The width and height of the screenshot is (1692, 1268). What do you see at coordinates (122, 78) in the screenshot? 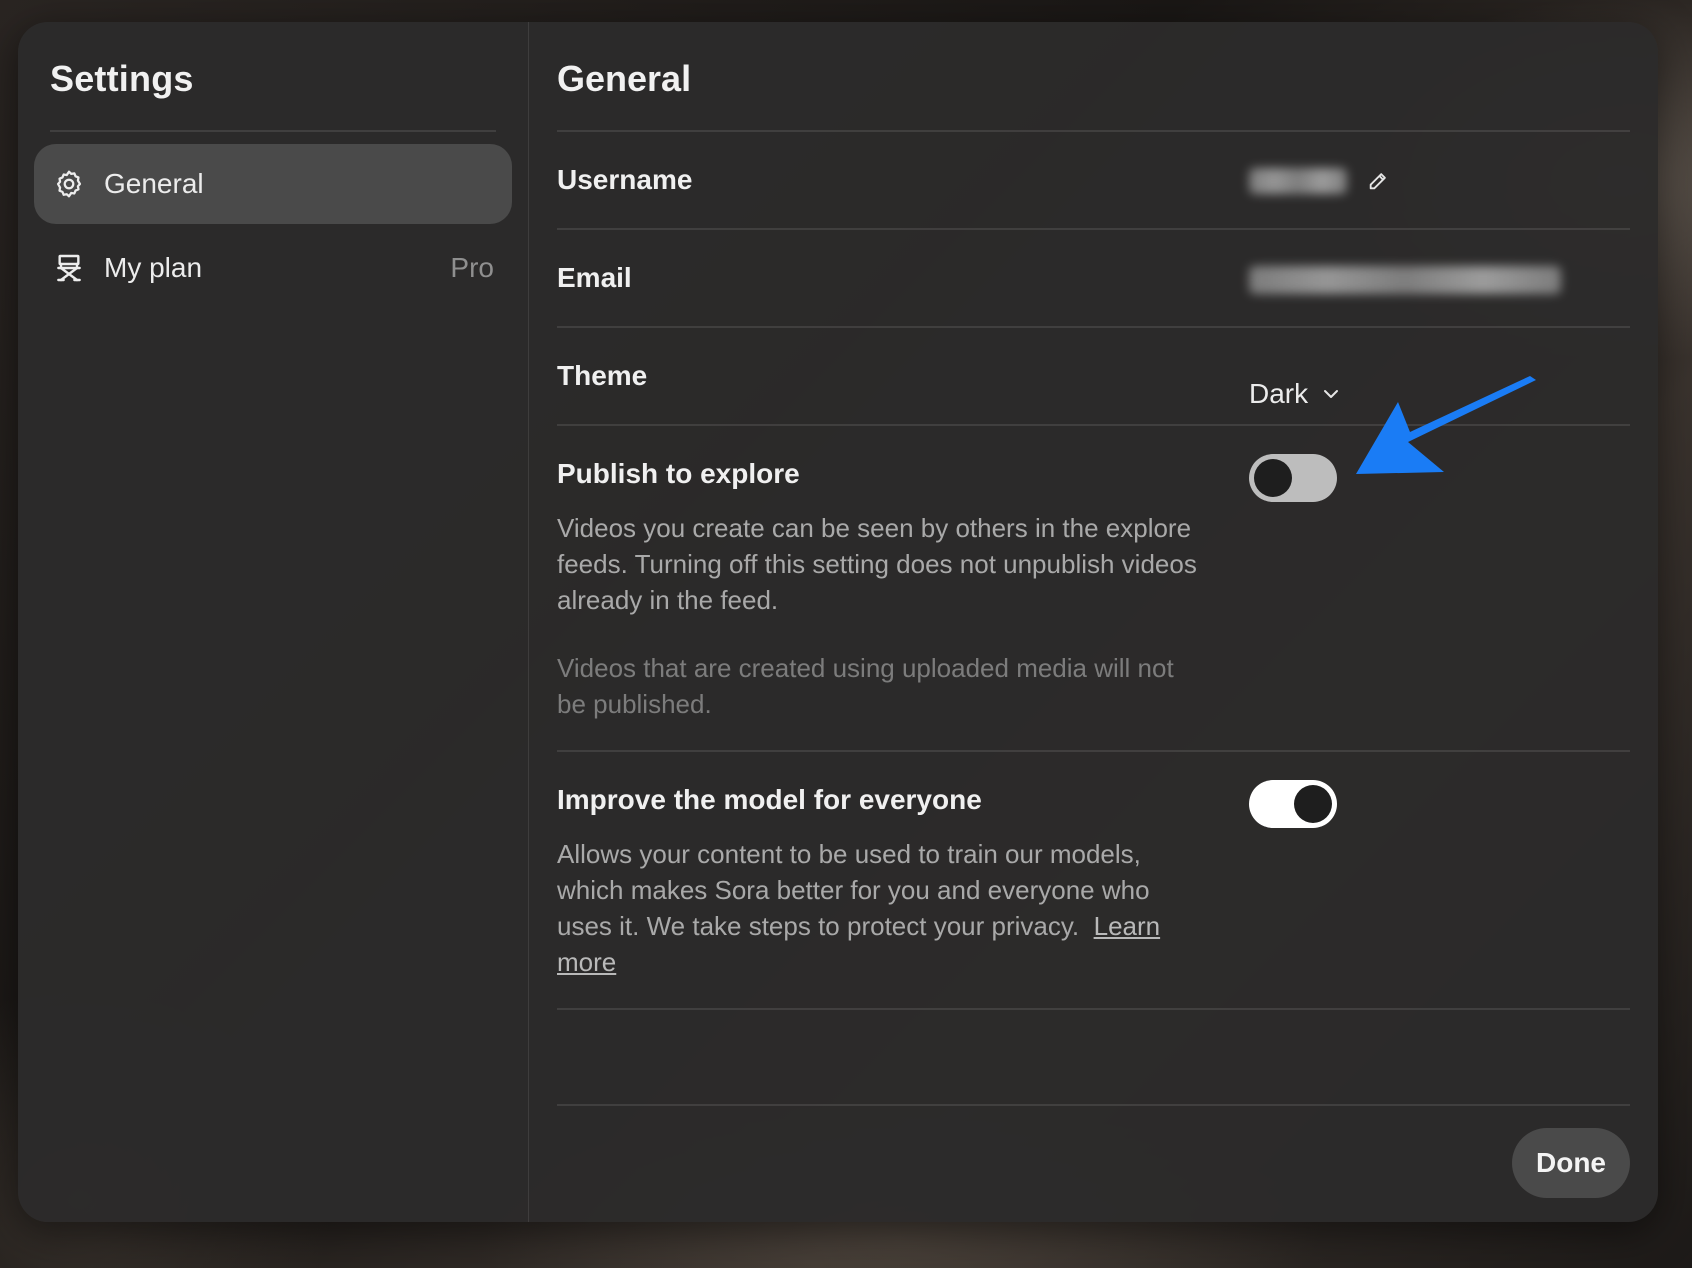
I see `sidebar-title: Settings` at bounding box center [122, 78].